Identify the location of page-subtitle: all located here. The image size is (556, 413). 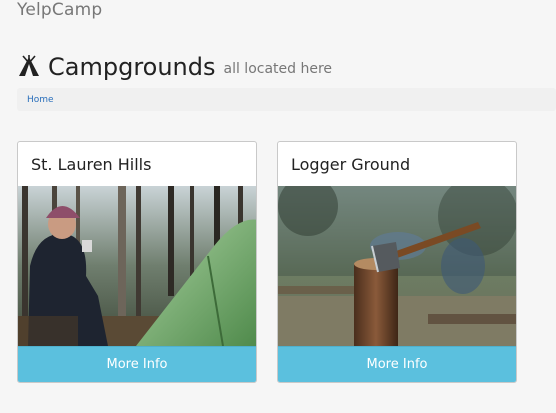
(278, 69).